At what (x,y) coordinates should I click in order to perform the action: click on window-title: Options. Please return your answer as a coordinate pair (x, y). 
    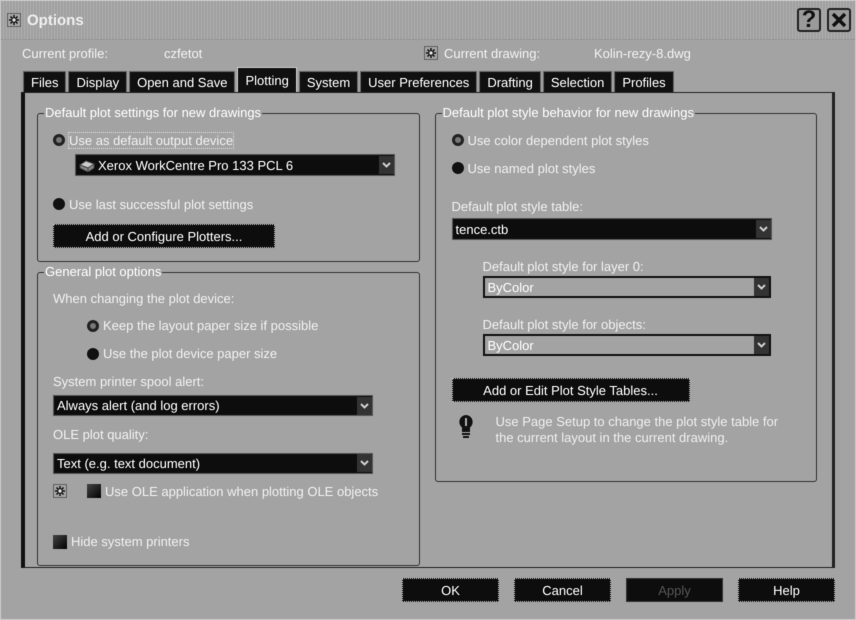
    Looking at the image, I should click on (56, 20).